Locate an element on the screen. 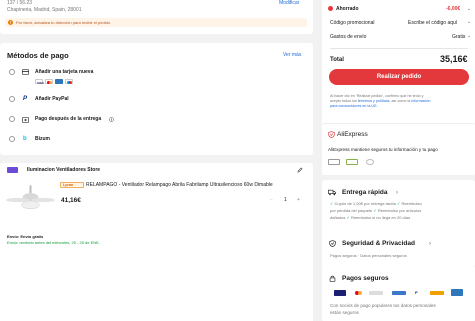  secure-payments-title: Pagos seguros is located at coordinates (365, 278).